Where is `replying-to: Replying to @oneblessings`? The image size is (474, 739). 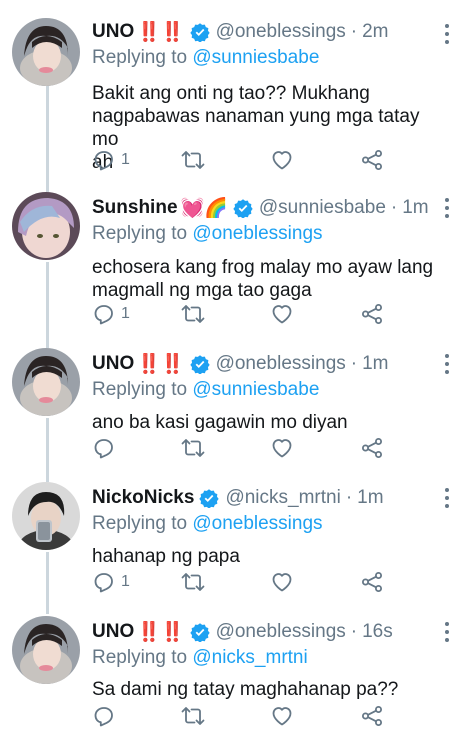 replying-to: Replying to @oneblessings is located at coordinates (265, 524).